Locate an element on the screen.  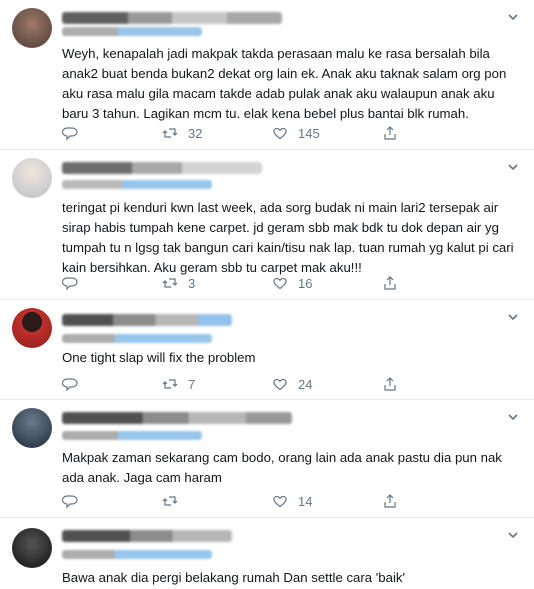
retweet-button: 3 is located at coordinates (178, 283).